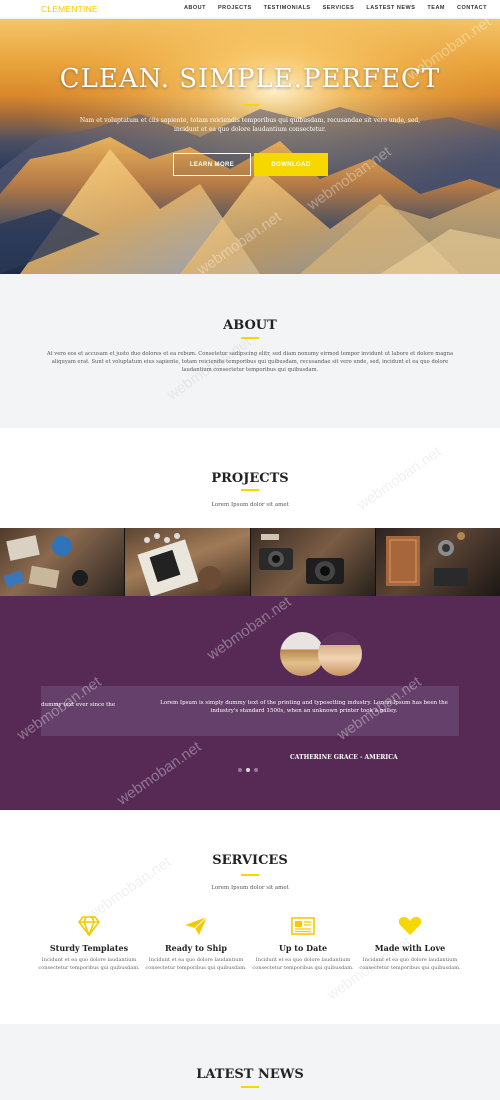 The width and height of the screenshot is (500, 1100). I want to click on carousel-dot-active, so click(248, 770).